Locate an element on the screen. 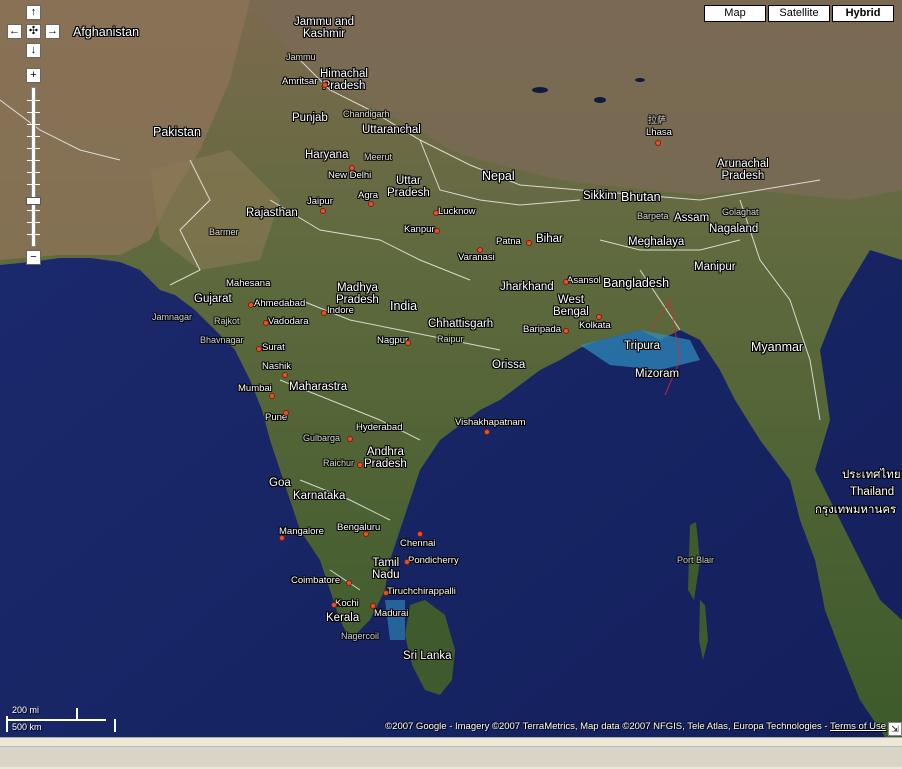 The image size is (902, 769). label-meghalaya: Meghalaya is located at coordinates (656, 242).